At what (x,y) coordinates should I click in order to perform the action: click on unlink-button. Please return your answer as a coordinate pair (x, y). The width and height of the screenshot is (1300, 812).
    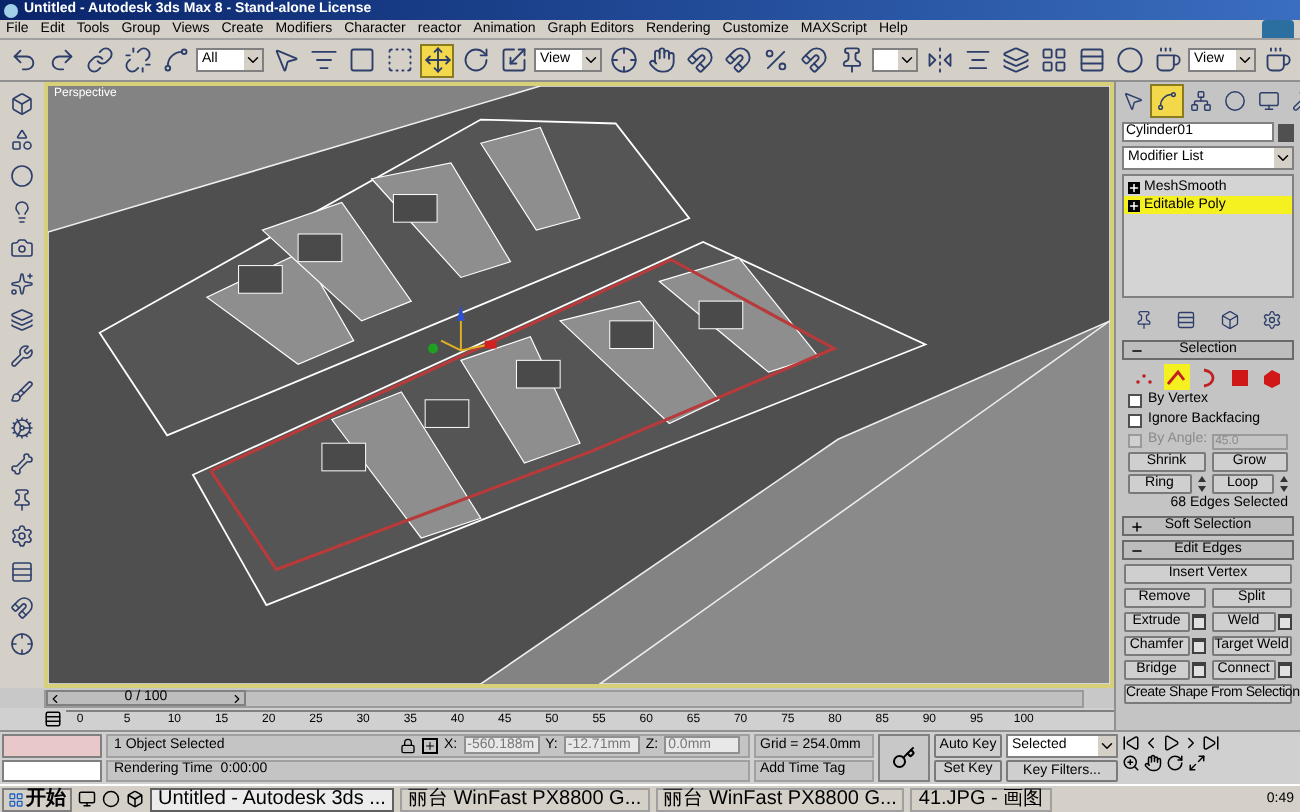
    Looking at the image, I should click on (137, 60).